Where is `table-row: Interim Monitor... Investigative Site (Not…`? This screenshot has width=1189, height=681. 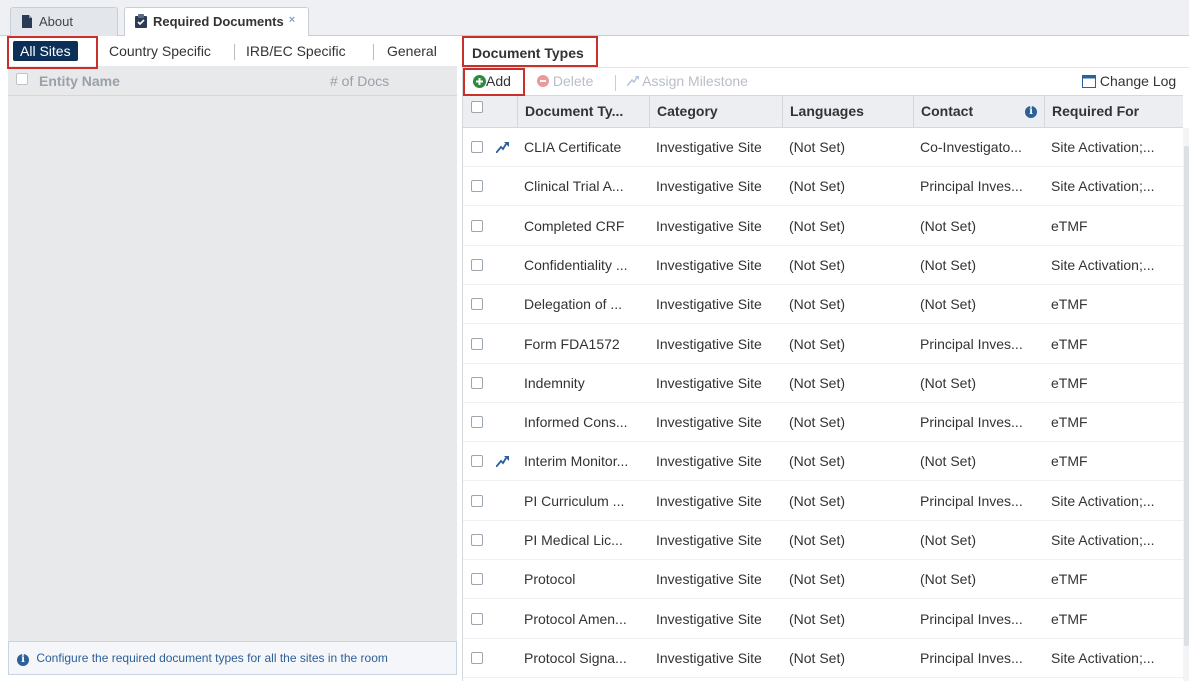 table-row: Interim Monitor... Investigative Site (Not… is located at coordinates (823, 462).